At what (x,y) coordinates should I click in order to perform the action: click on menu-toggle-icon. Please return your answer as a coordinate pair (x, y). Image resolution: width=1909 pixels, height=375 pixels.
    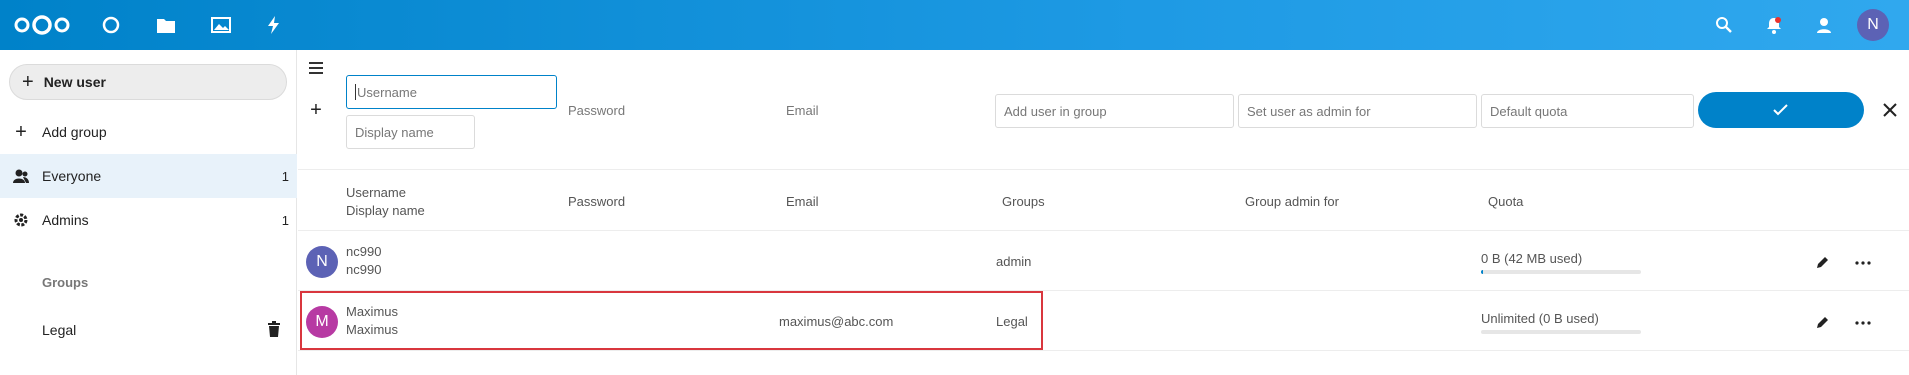
    Looking at the image, I should click on (316, 68).